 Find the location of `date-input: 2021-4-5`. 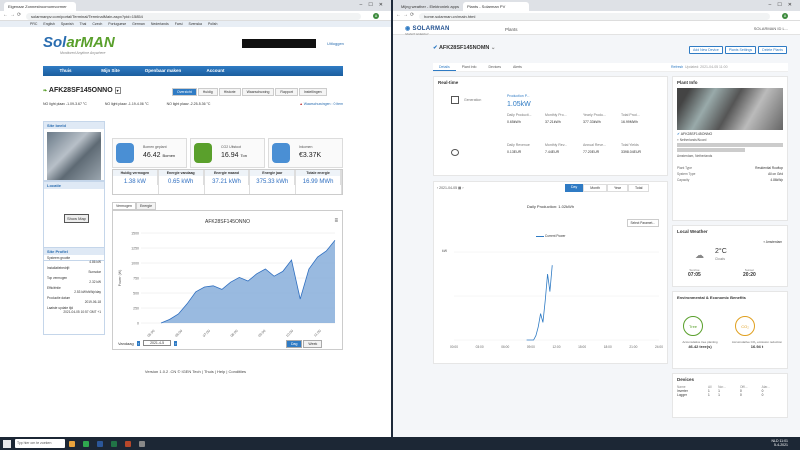

date-input: 2021-4-5 is located at coordinates (157, 343).